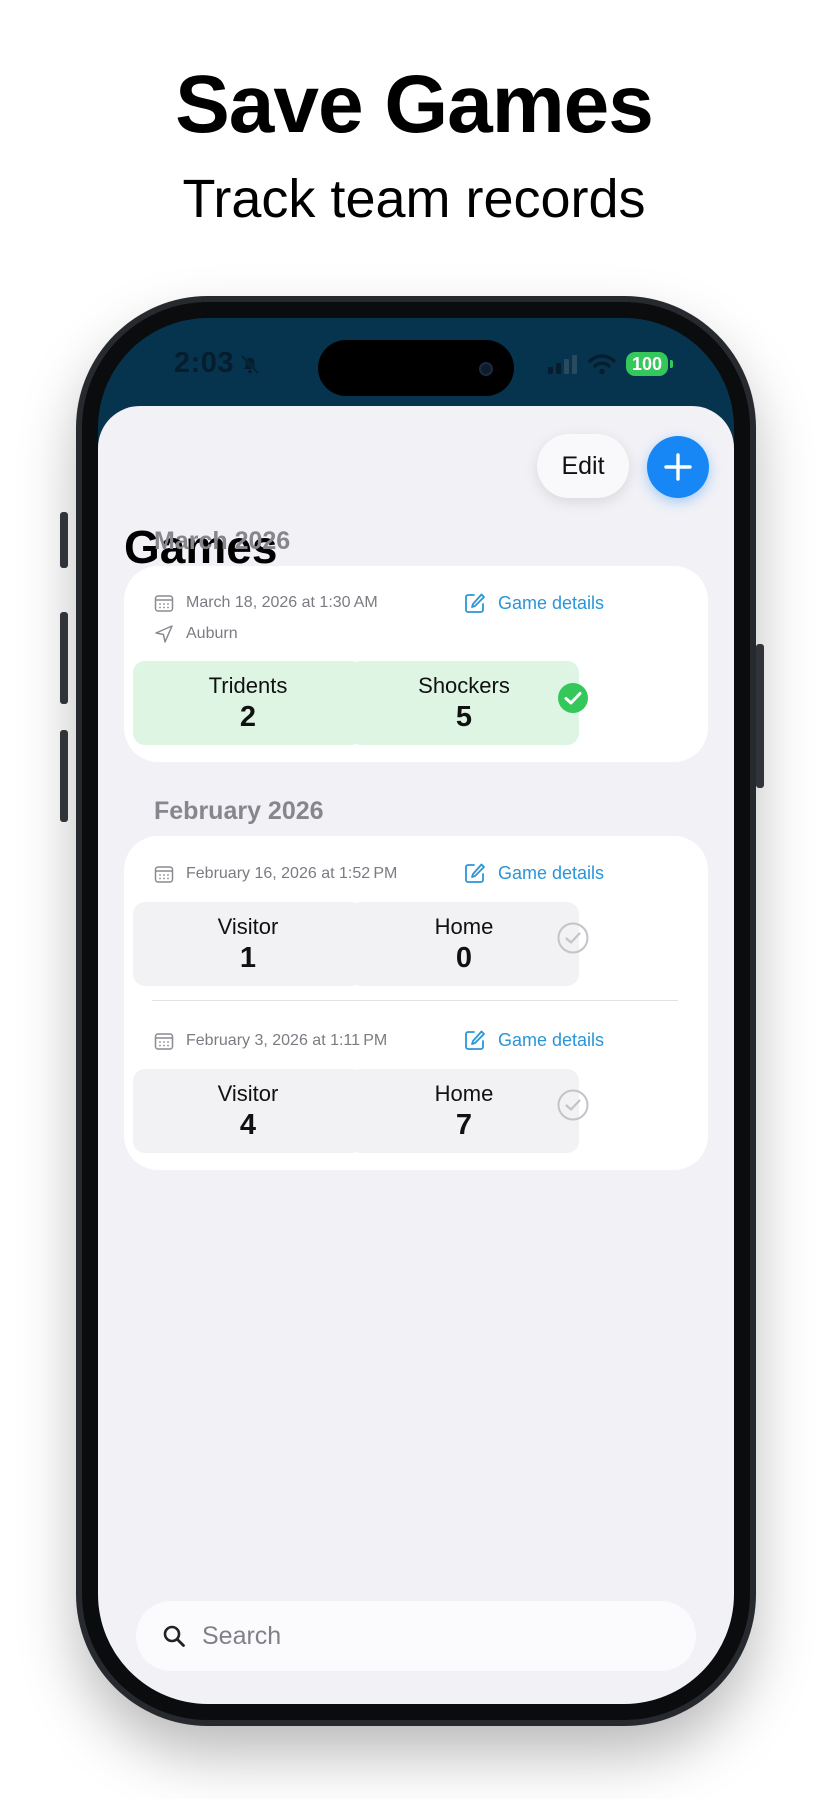 This screenshot has height=1799, width=828. What do you see at coordinates (464, 1125) in the screenshot?
I see `home-team-score: 7` at bounding box center [464, 1125].